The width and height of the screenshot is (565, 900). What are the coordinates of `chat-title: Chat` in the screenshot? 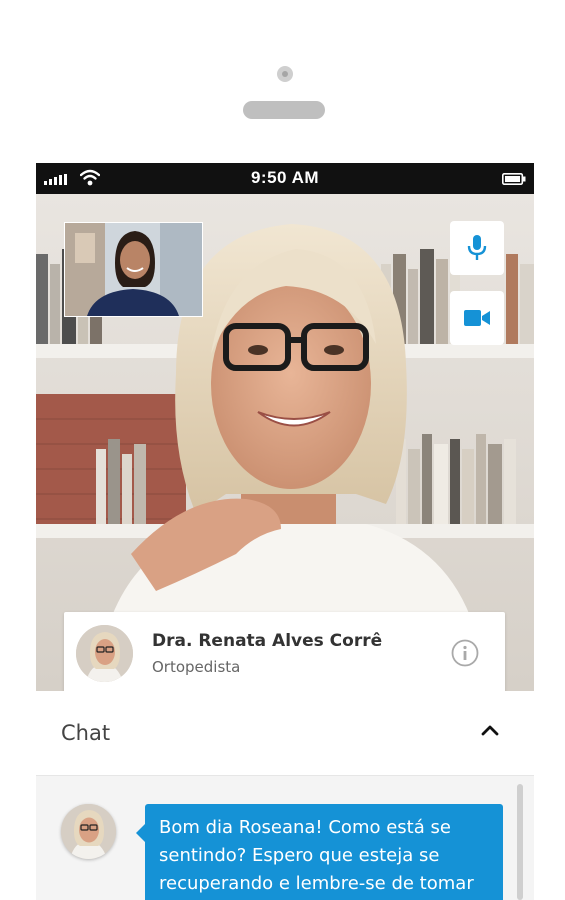 It's located at (86, 733).